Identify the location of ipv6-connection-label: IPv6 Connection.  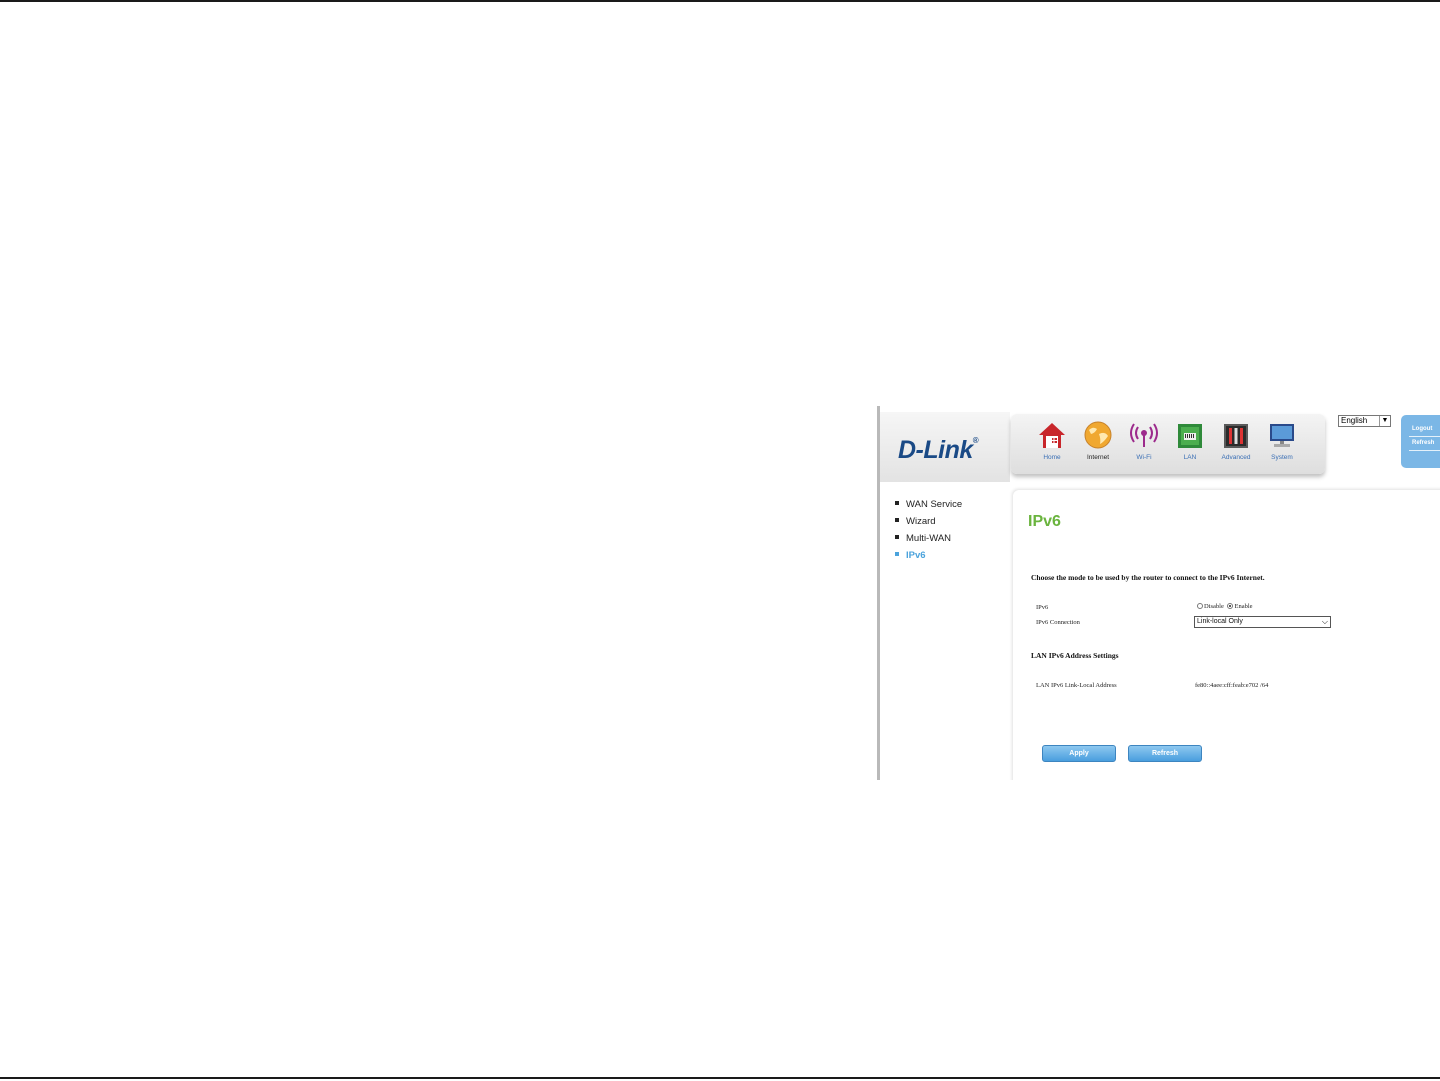
(1058, 622).